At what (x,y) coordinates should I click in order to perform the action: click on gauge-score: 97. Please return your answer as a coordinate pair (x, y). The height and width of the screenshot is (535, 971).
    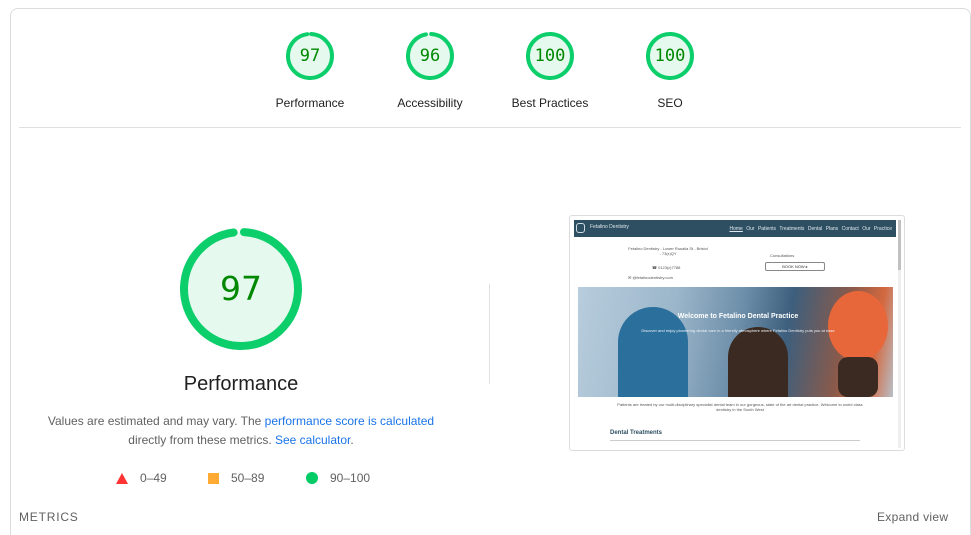
    Looking at the image, I should click on (310, 56).